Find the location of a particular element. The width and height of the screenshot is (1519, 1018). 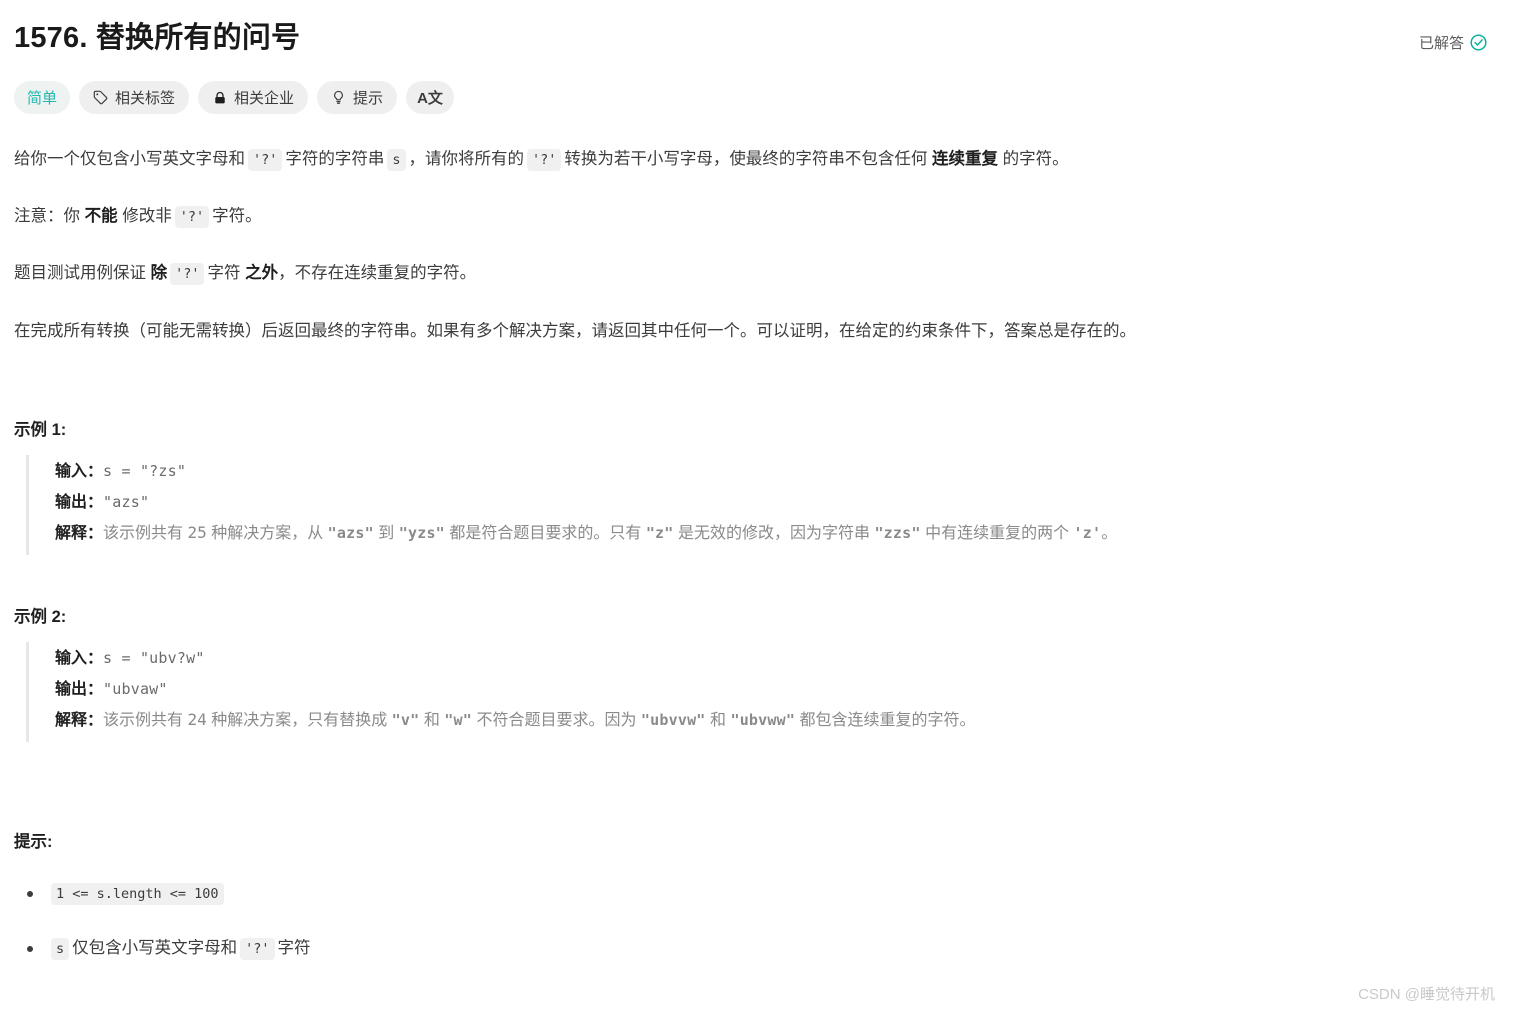

example-1-output-label: 输出： is located at coordinates (79, 502).